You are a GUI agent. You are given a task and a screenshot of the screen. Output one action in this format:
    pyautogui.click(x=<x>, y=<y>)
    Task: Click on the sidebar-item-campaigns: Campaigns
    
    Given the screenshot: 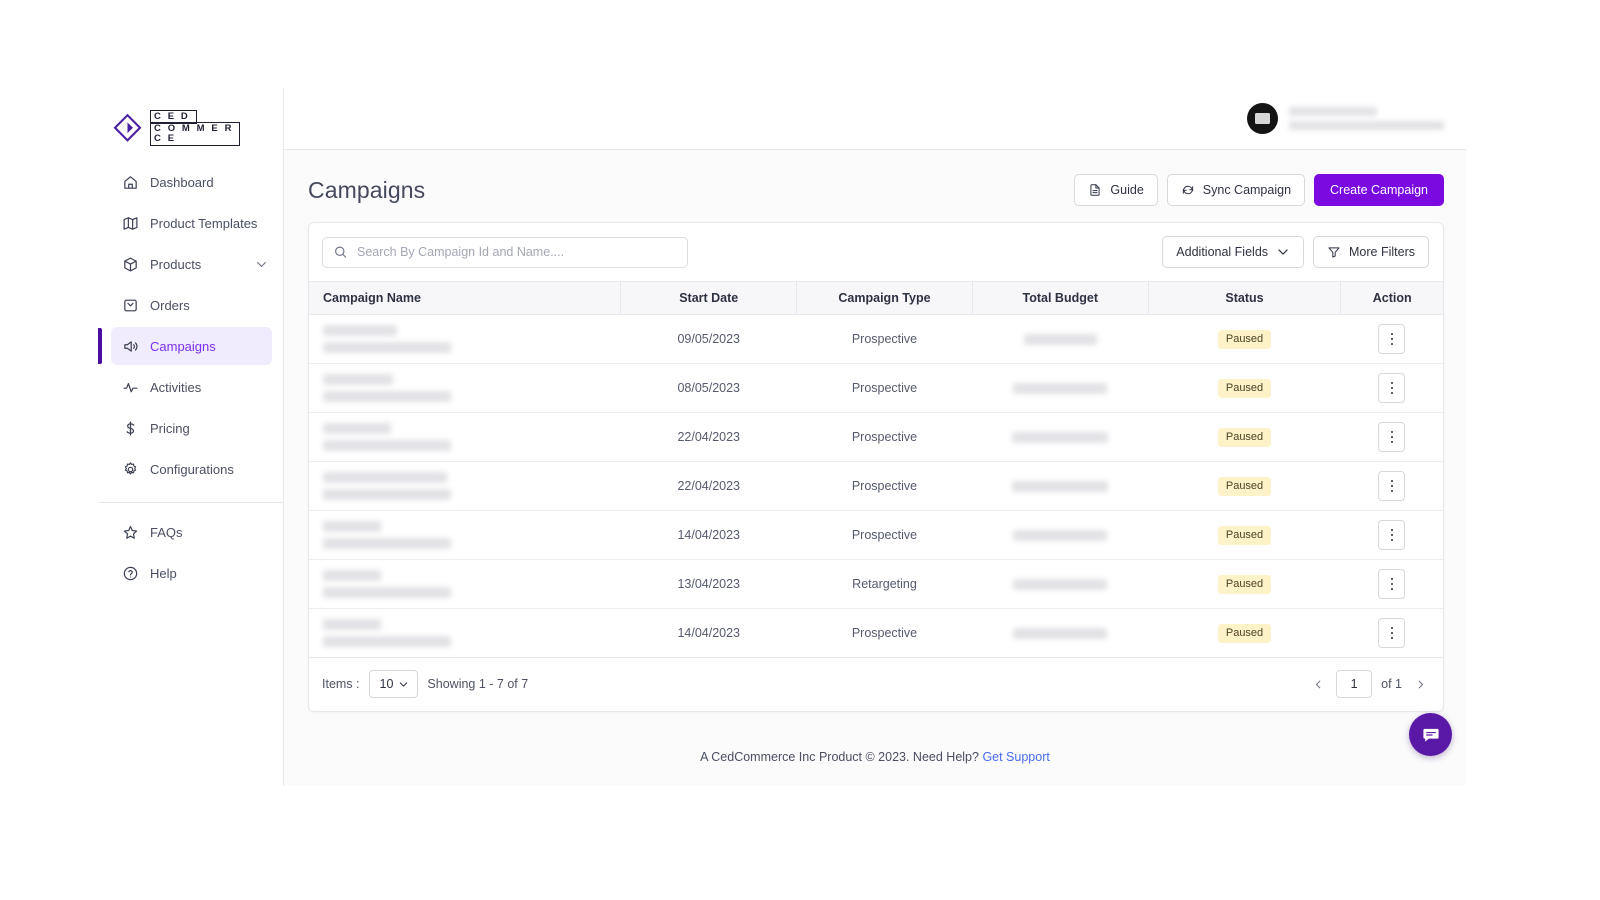 What is the action you would take?
    pyautogui.click(x=185, y=346)
    